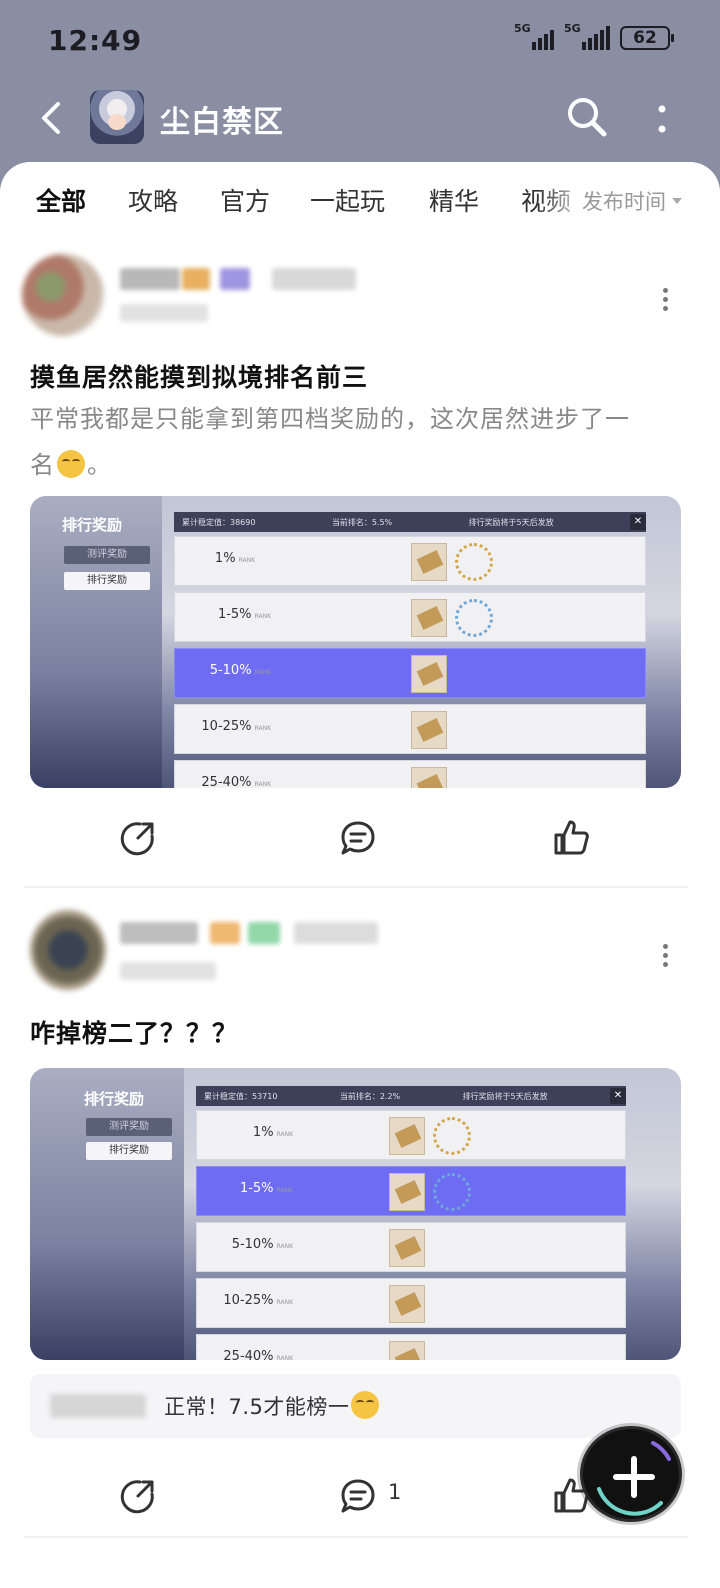  Describe the element at coordinates (587, 117) in the screenshot. I see `search-icon` at that location.